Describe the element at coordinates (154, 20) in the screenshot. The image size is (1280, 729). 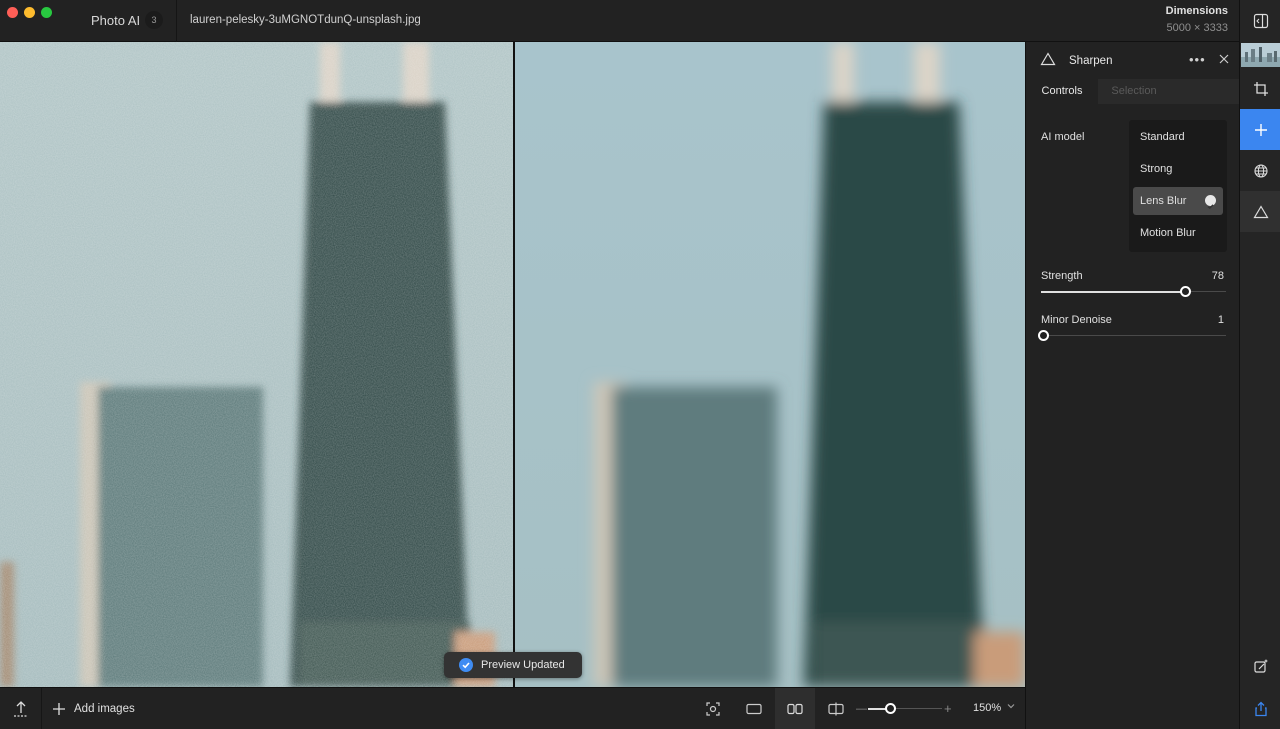
I see `image-count-badge: 3` at that location.